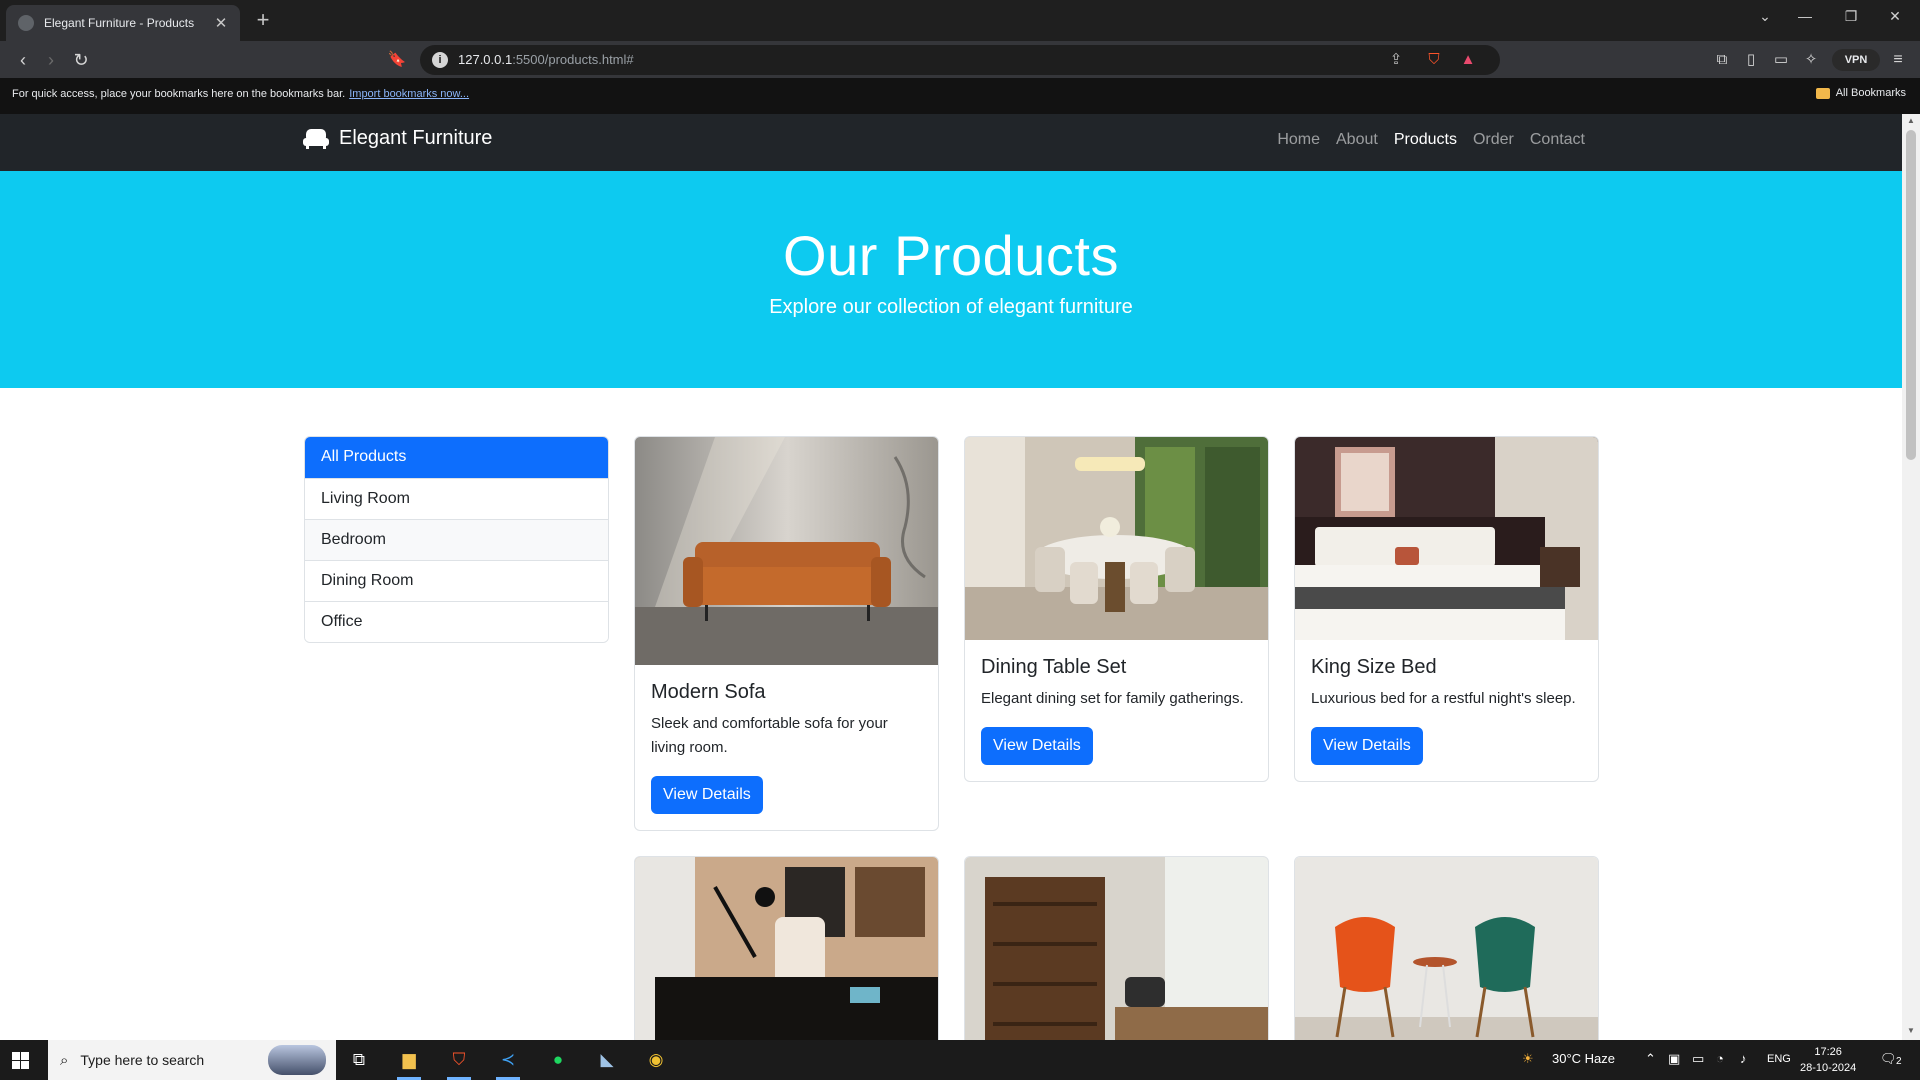 The height and width of the screenshot is (1080, 1920). Describe the element at coordinates (508, 1060) in the screenshot. I see `vscode-icon: ≺` at that location.